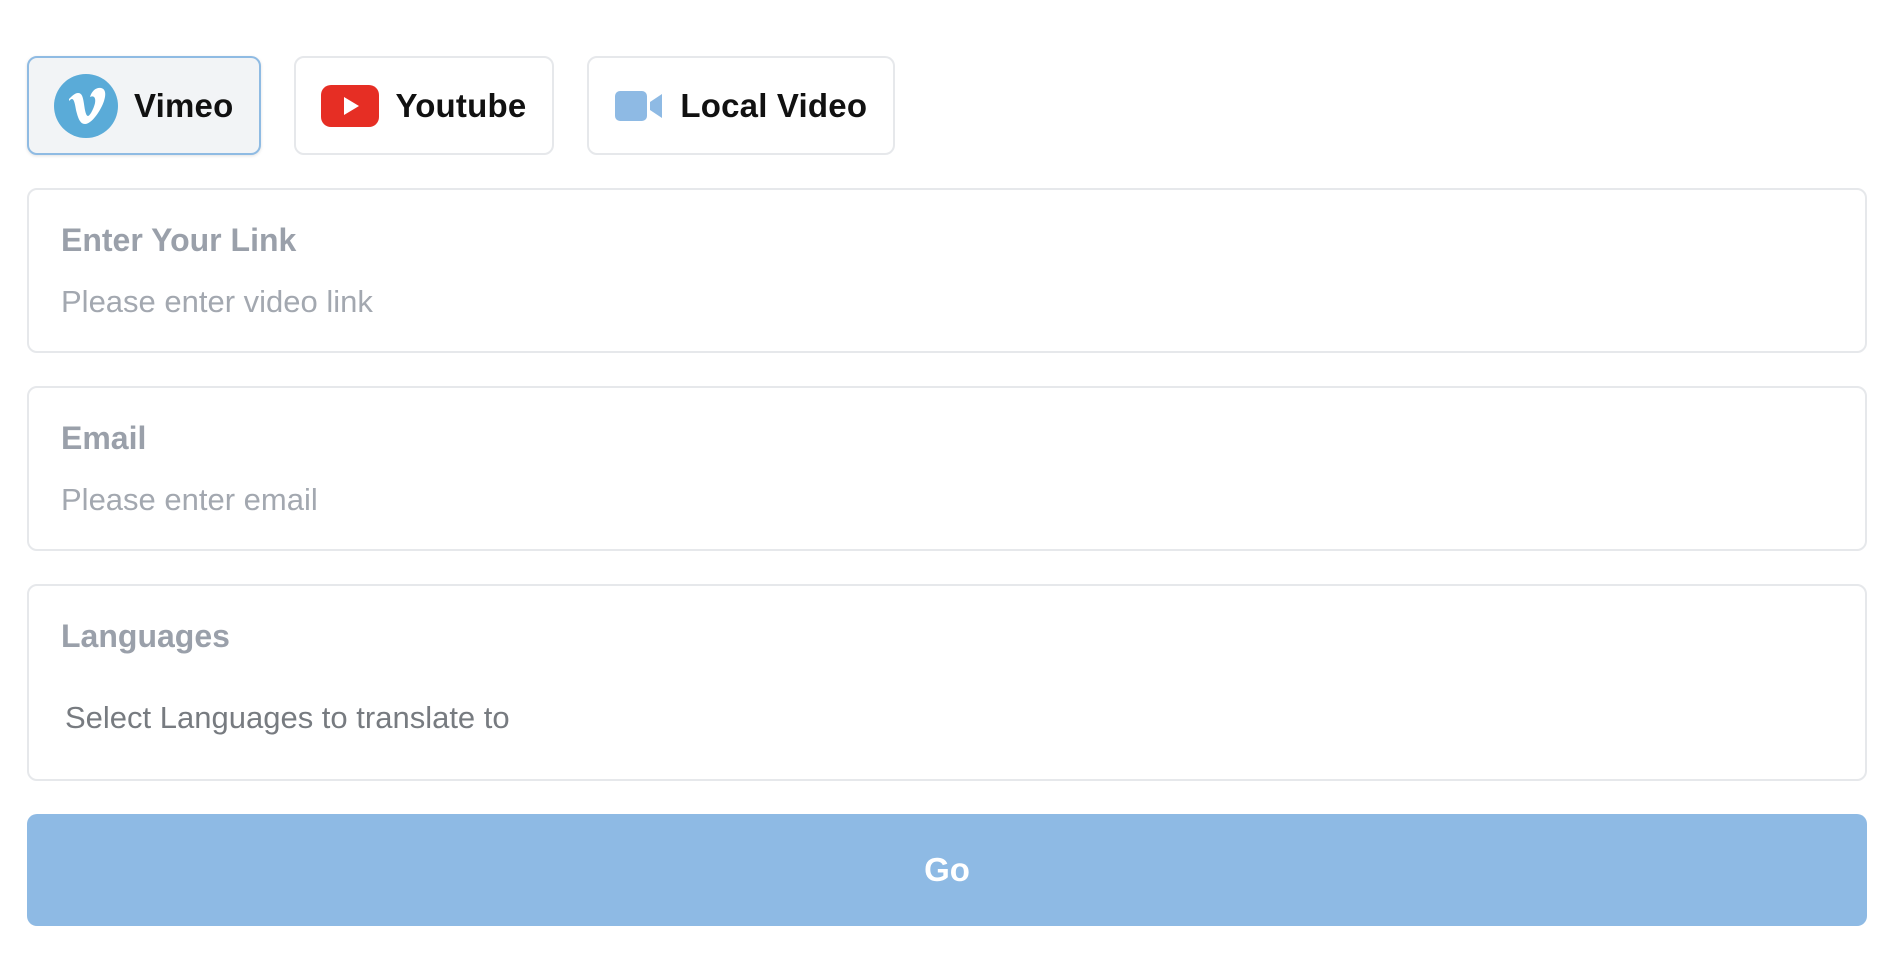 The image size is (1896, 960). I want to click on video-camera-icon, so click(639, 106).